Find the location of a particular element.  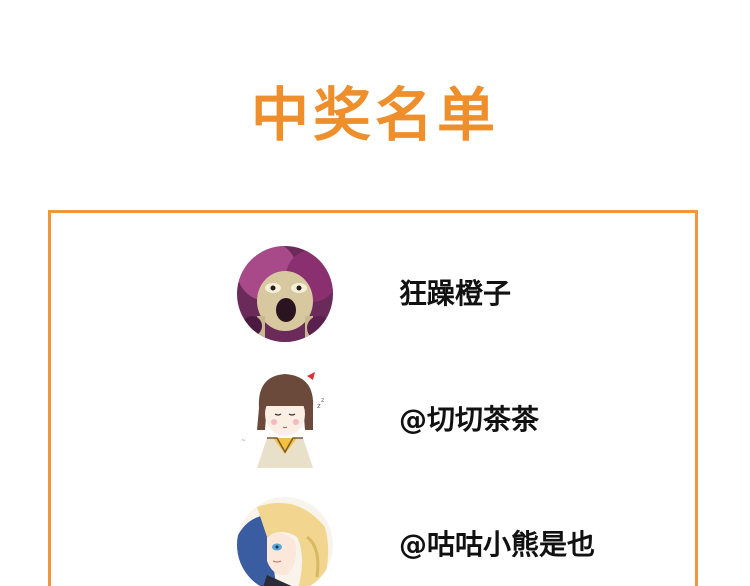

page-title: 中奖名单 is located at coordinates (374, 115).